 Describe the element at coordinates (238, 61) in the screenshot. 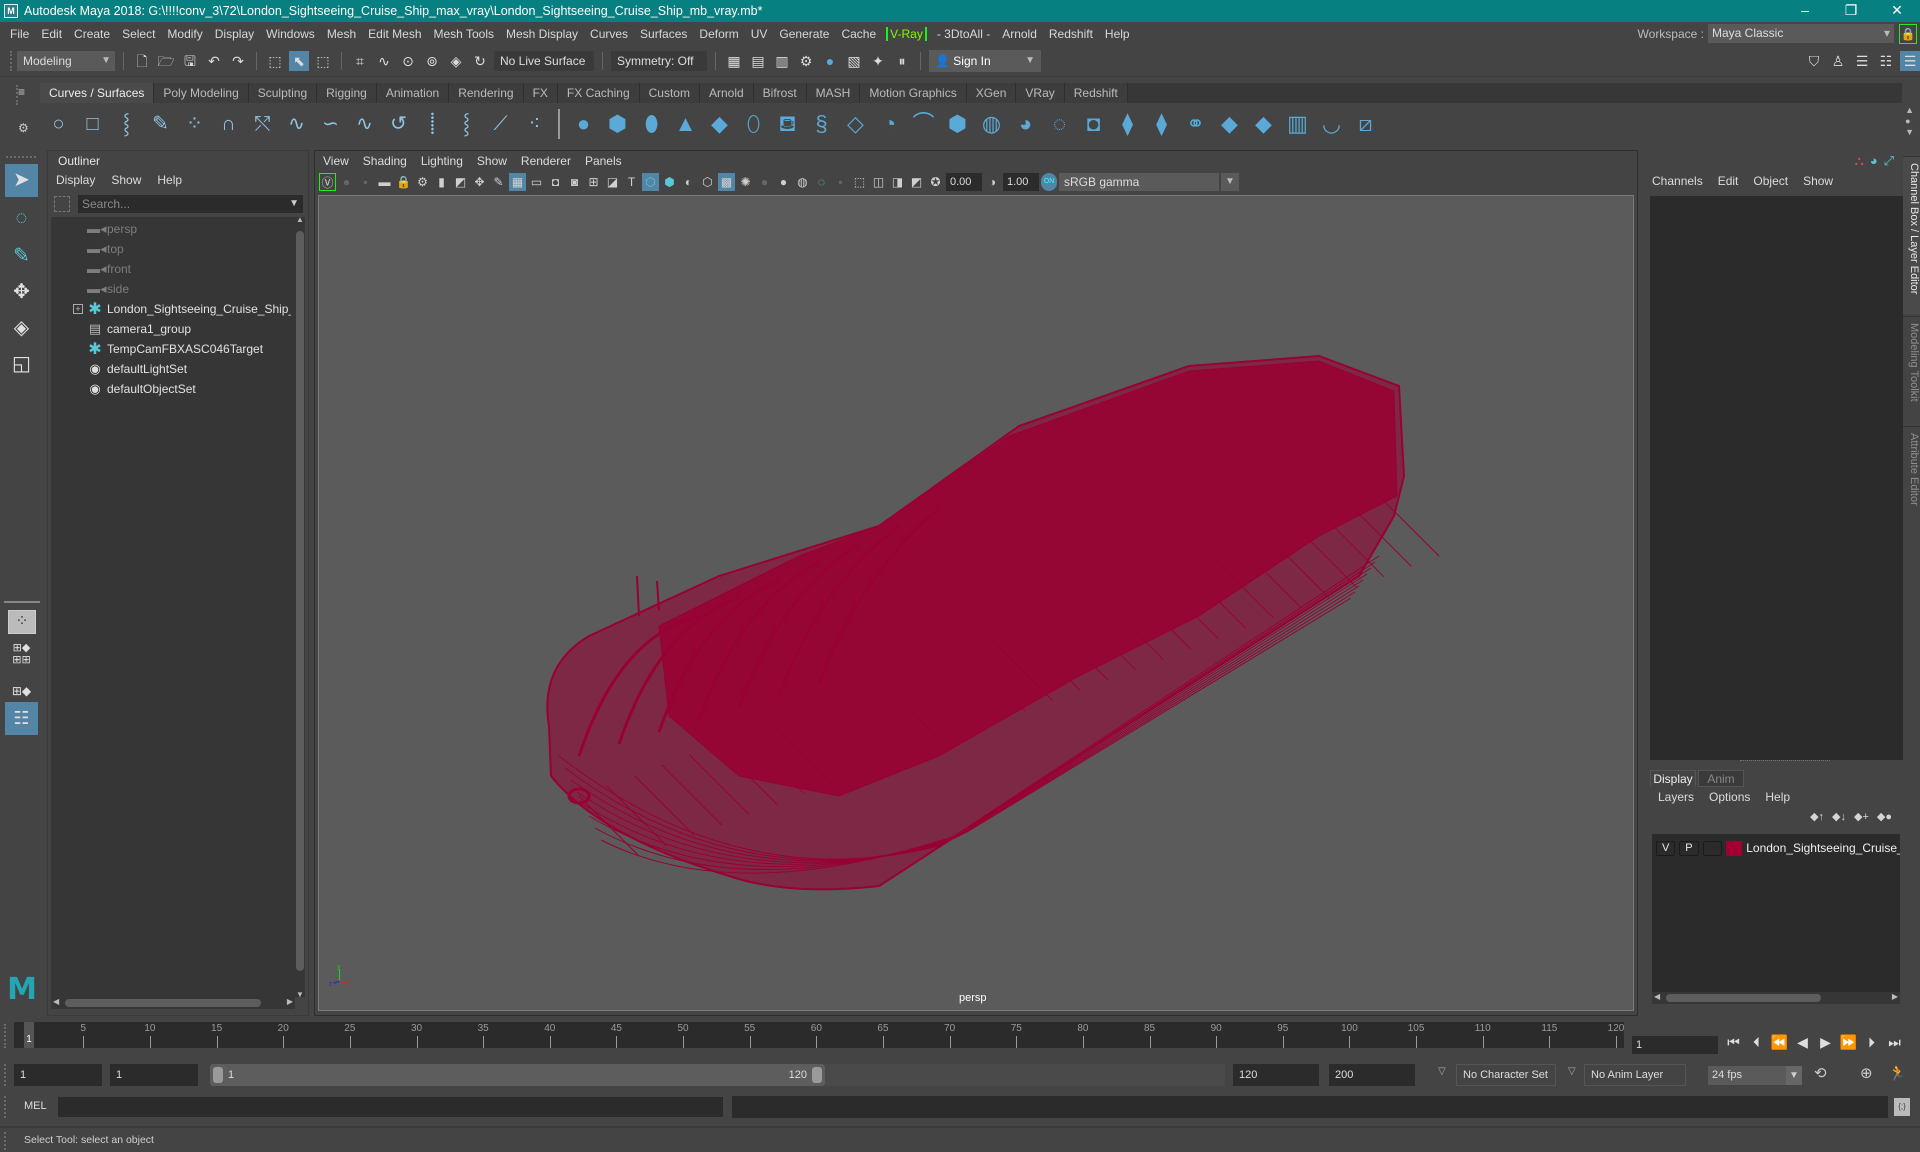

I see `redo-icon: ↷` at that location.